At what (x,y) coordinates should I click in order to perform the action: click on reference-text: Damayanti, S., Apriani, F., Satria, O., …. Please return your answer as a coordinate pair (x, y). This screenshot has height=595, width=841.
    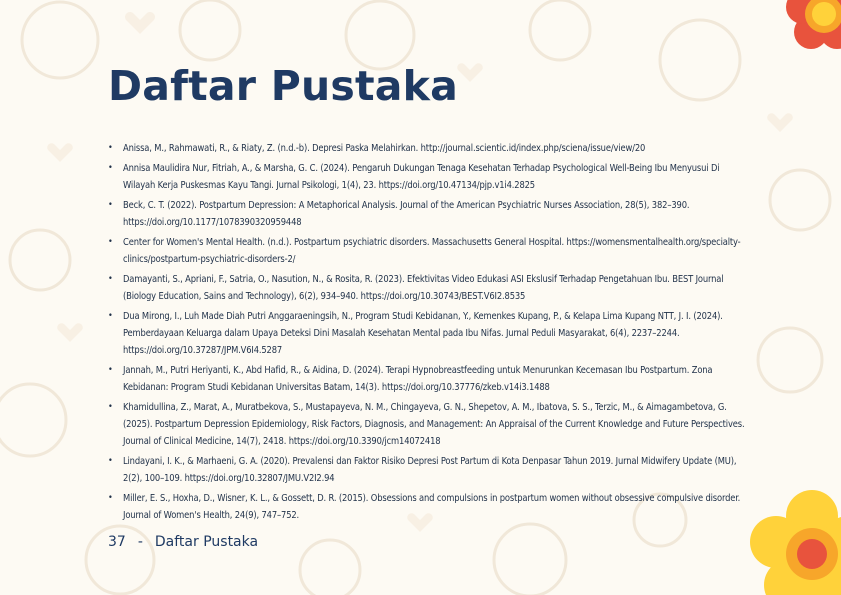
    Looking at the image, I should click on (423, 288).